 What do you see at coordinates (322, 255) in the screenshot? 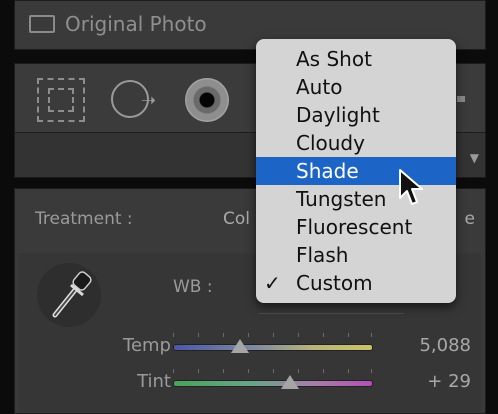
I see `wb-menu-item-label: Flash` at bounding box center [322, 255].